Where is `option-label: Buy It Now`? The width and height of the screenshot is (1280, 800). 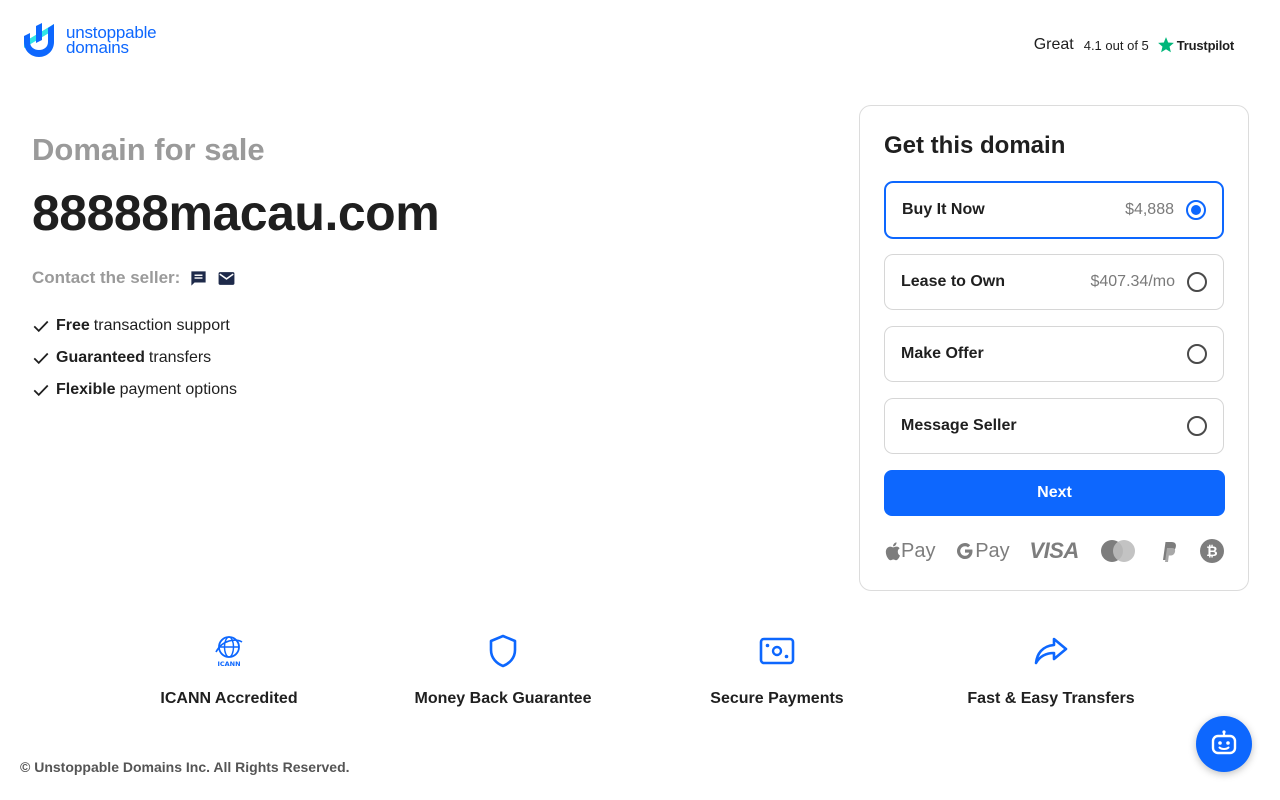 option-label: Buy It Now is located at coordinates (943, 209).